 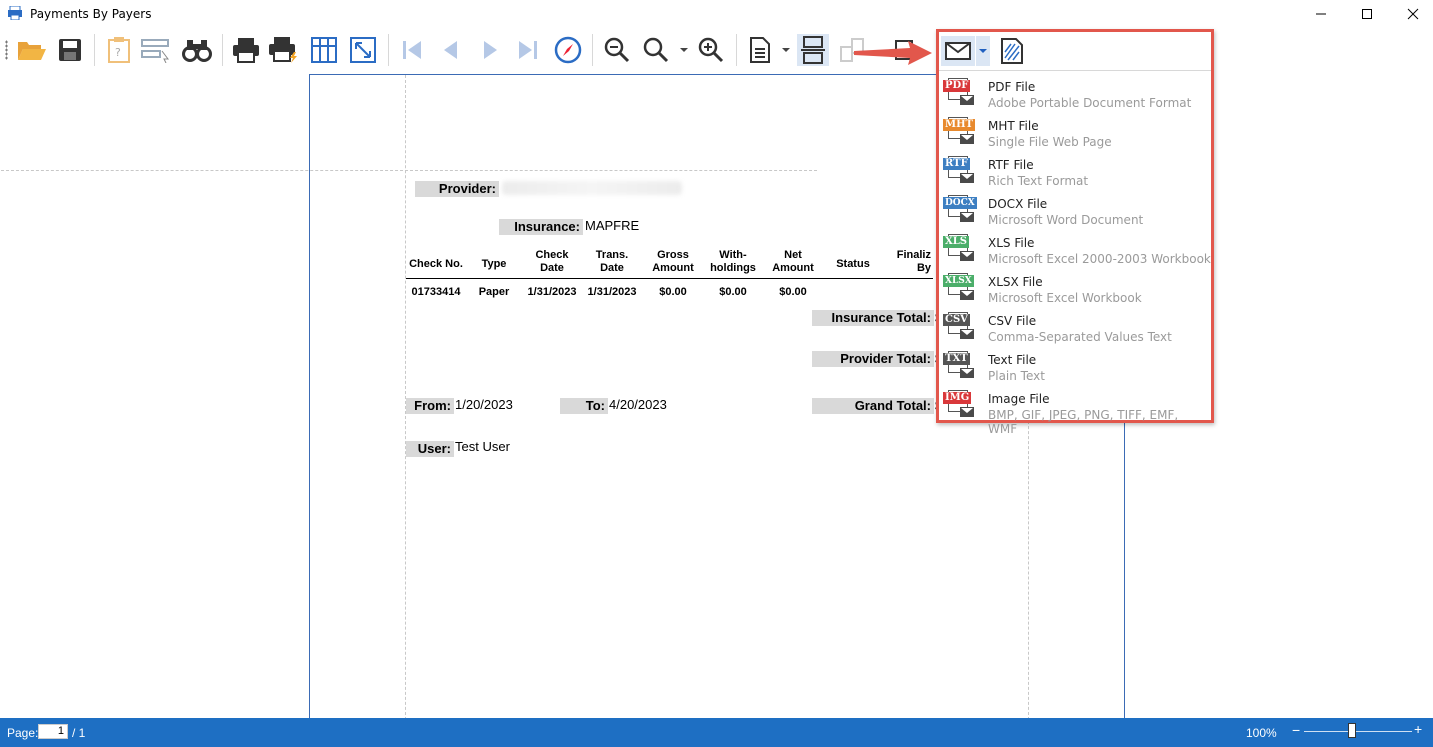 I want to click on minimize-button, so click(x=1321, y=14).